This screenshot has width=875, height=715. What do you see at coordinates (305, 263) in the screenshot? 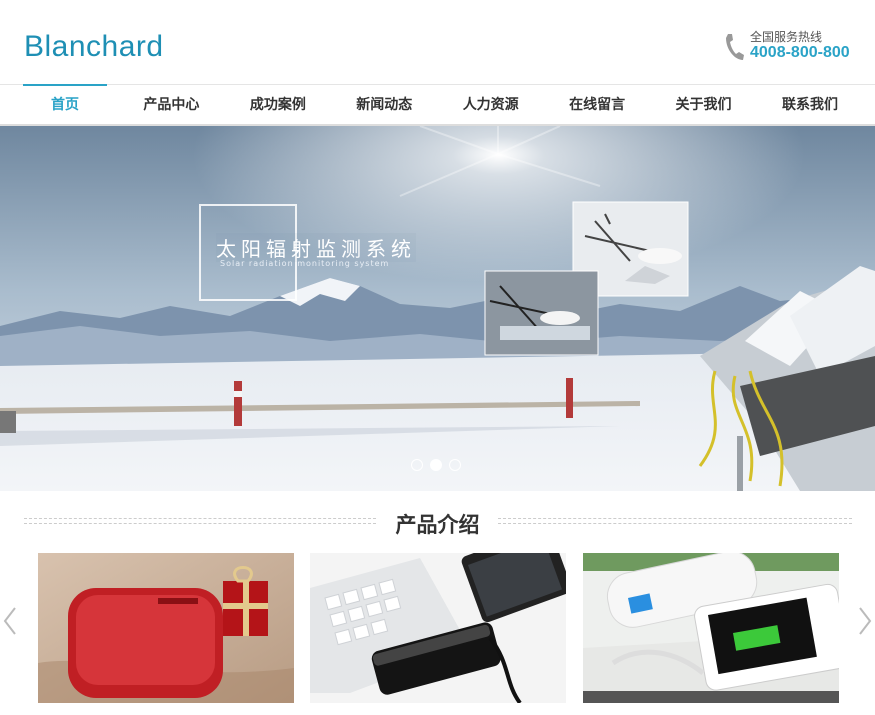
I see `banner-subtitle: Solar radiation monitoring system` at bounding box center [305, 263].